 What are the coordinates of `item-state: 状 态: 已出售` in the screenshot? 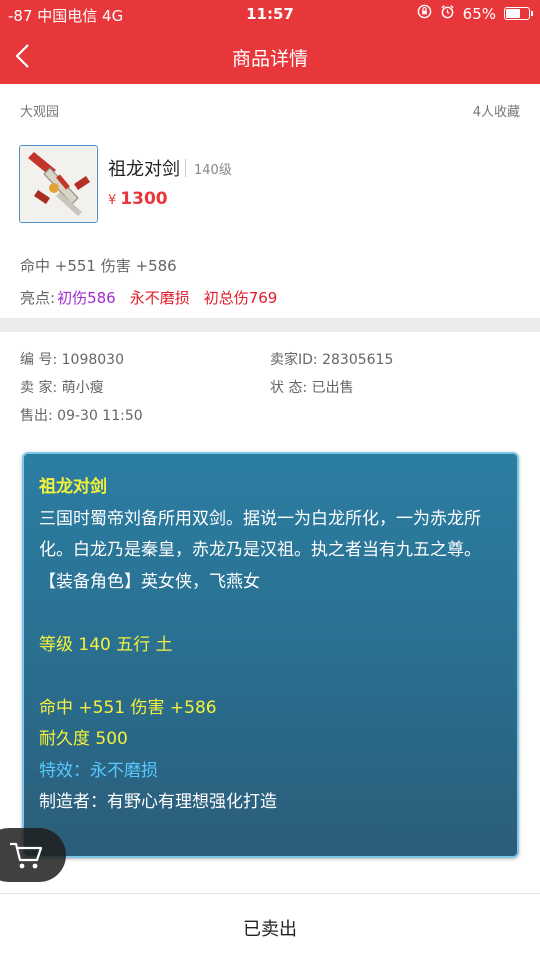 It's located at (312, 387).